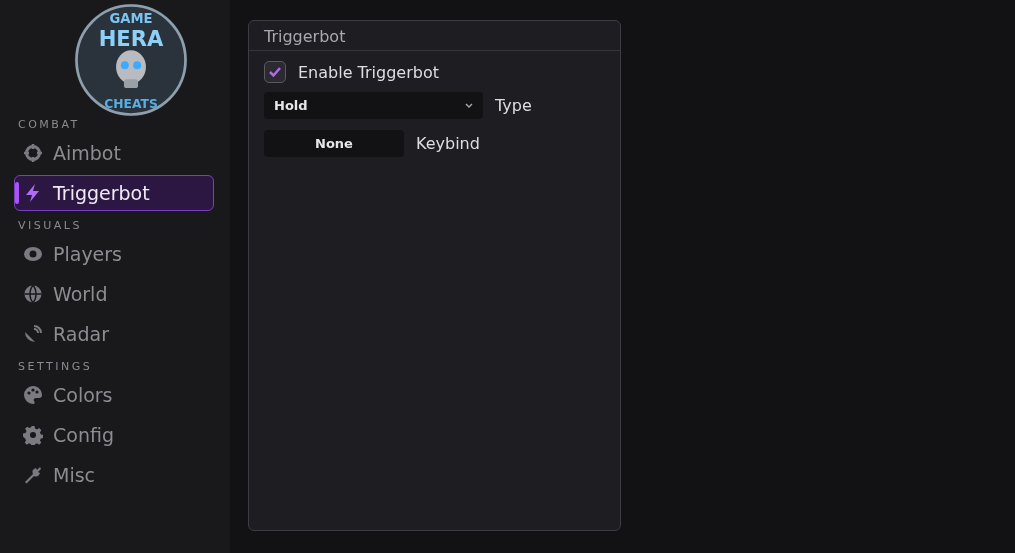 The height and width of the screenshot is (553, 1015). Describe the element at coordinates (49, 124) in the screenshot. I see `section-label: COMBAT` at that location.